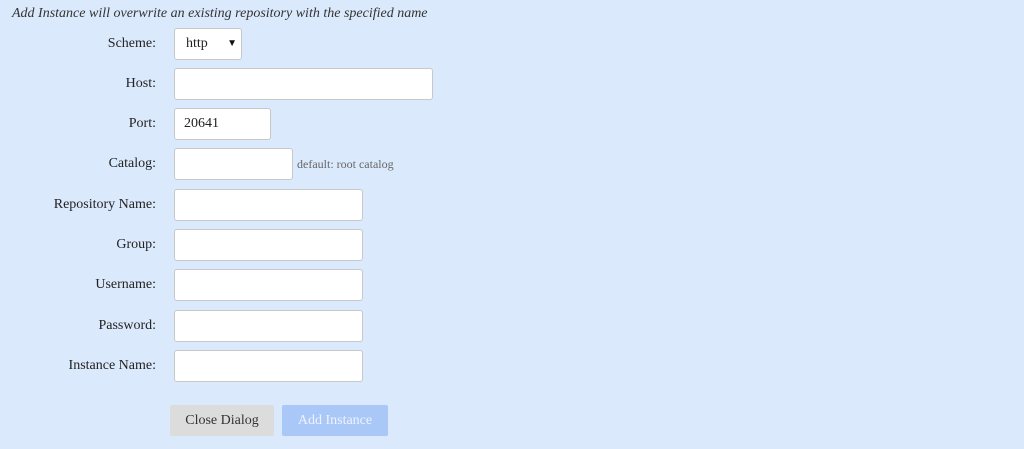 The image size is (1024, 449). I want to click on username-input, so click(268, 285).